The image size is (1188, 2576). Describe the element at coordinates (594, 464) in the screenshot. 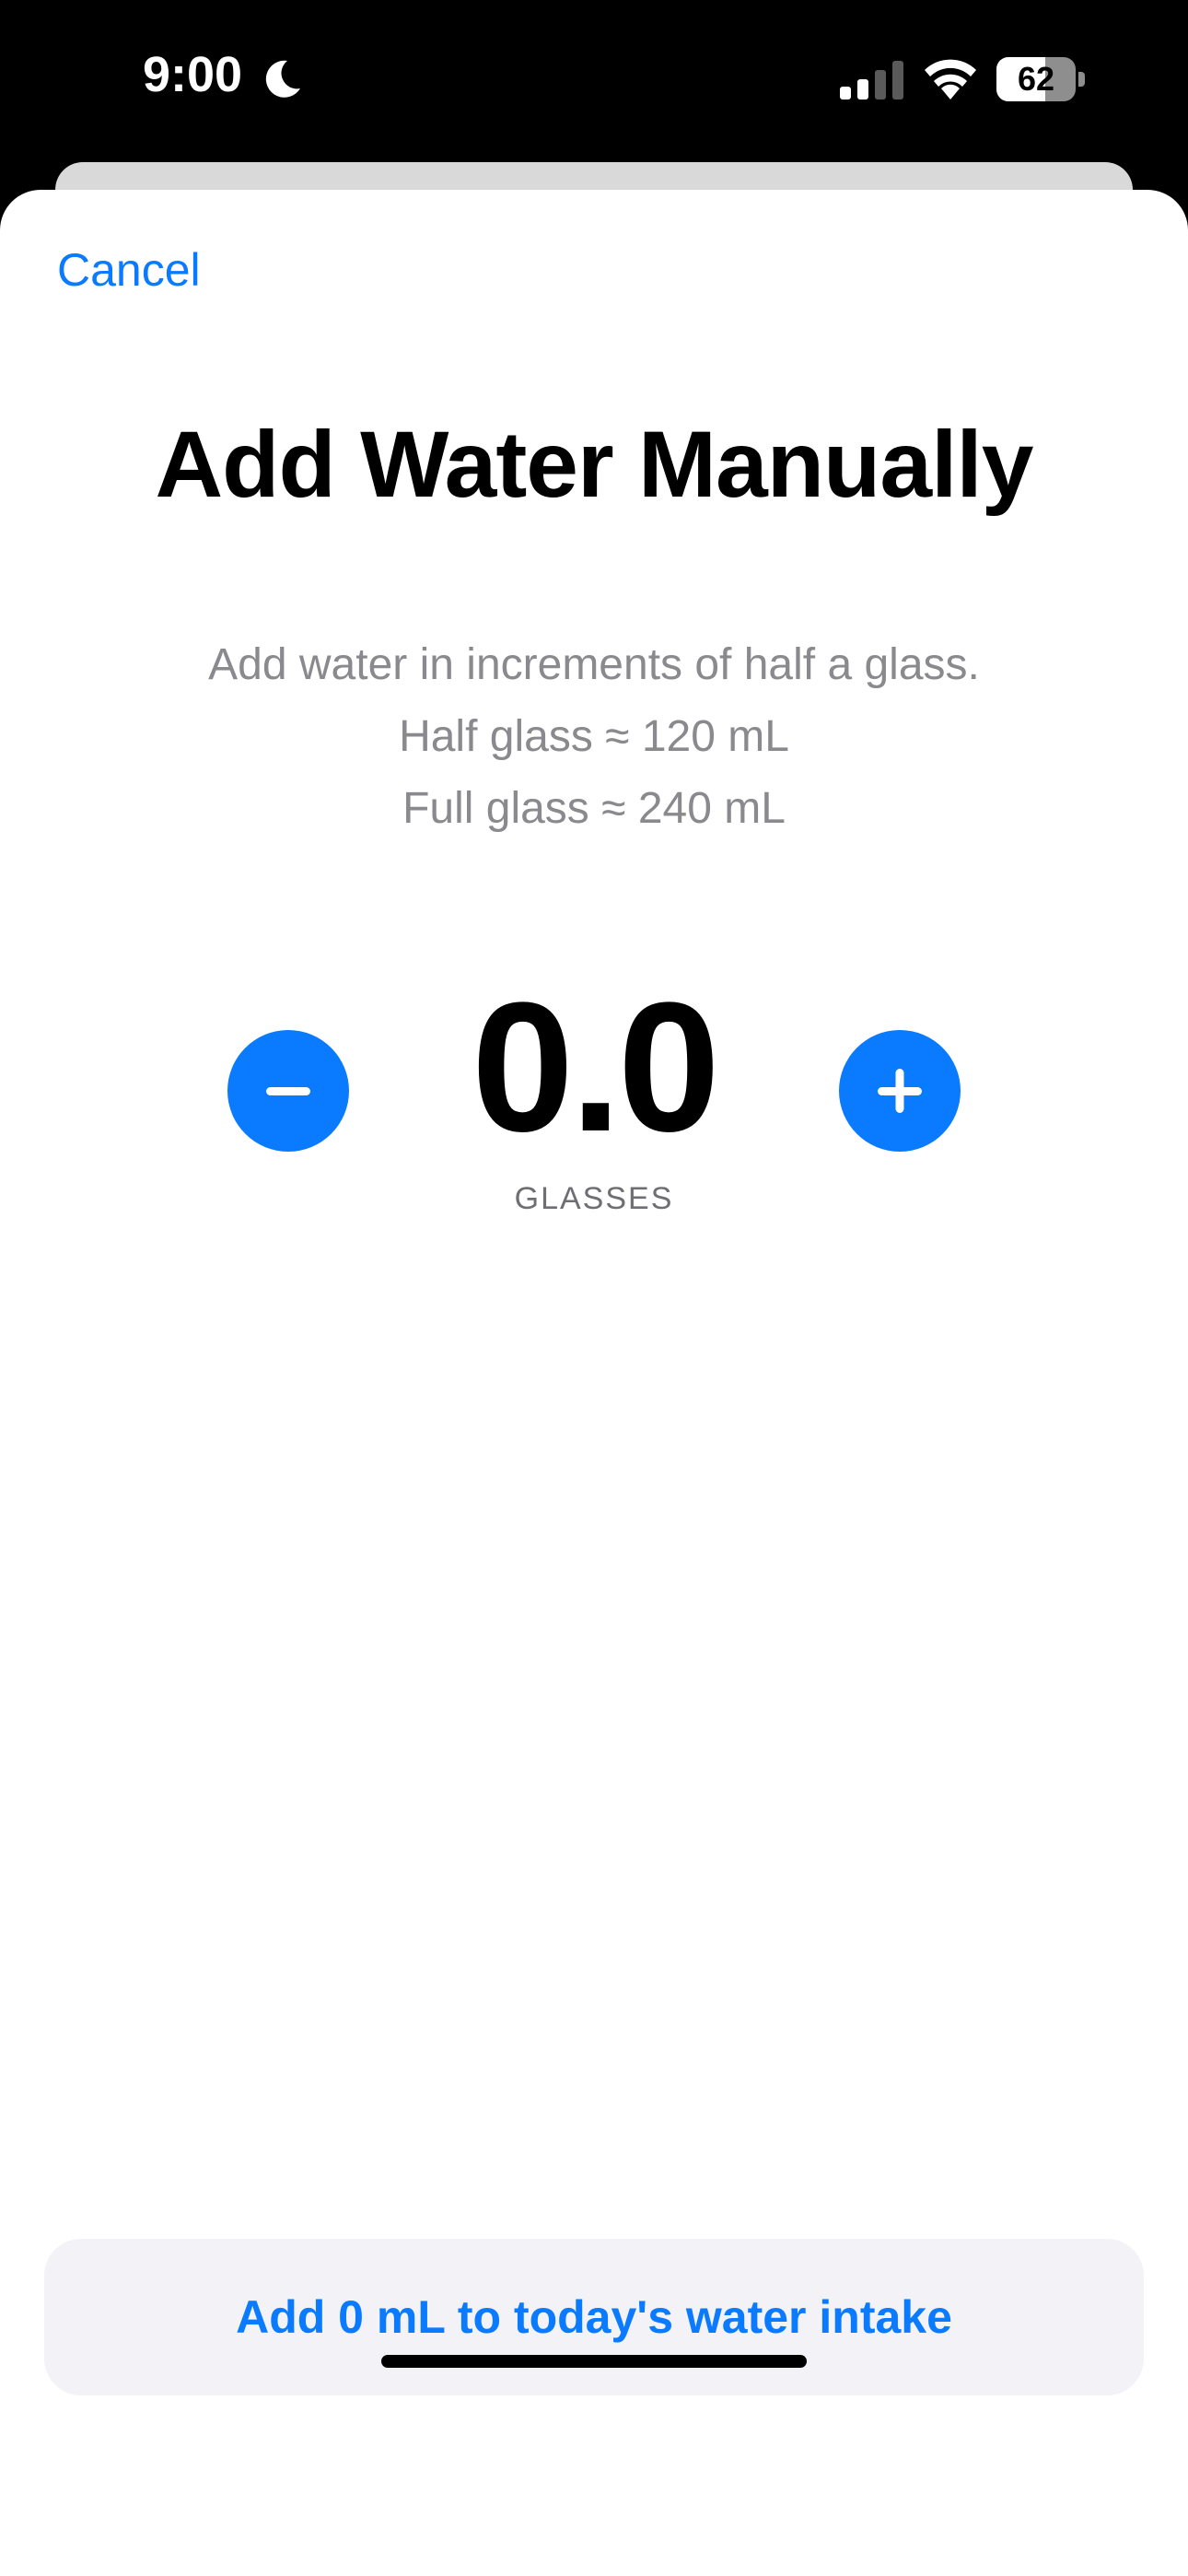

I see `page-title: Add Water Manually` at that location.